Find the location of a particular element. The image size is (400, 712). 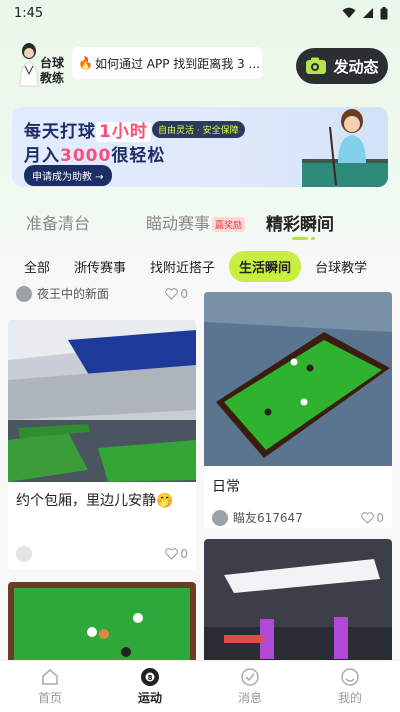

active-tab-indicator-dot is located at coordinates (313, 238).